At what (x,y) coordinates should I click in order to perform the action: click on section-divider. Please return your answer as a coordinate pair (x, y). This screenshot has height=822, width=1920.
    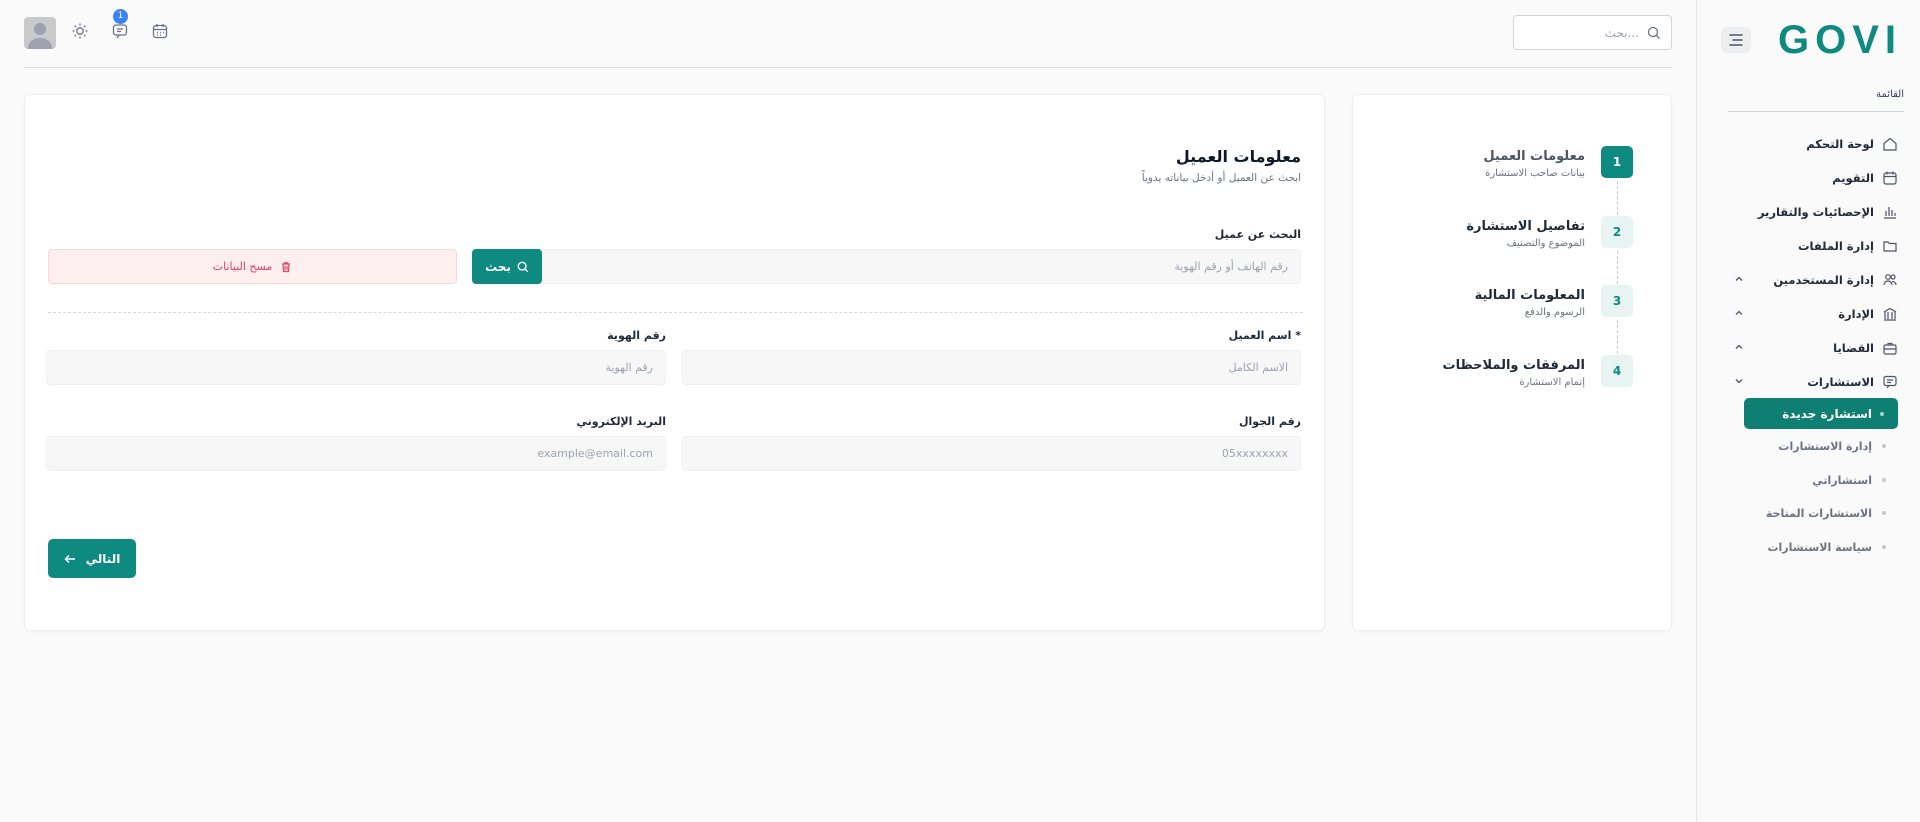
    Looking at the image, I should click on (675, 312).